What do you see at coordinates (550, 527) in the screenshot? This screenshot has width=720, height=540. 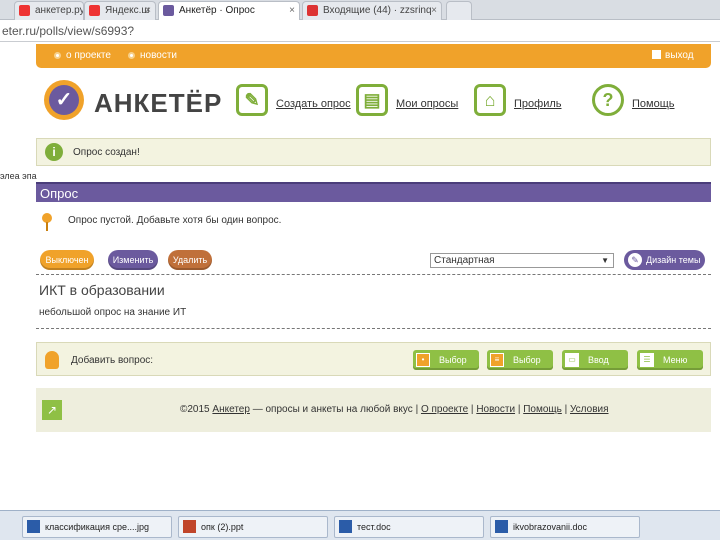 I see `taskbar-item-label: ikvobrazovanii.doc` at bounding box center [550, 527].